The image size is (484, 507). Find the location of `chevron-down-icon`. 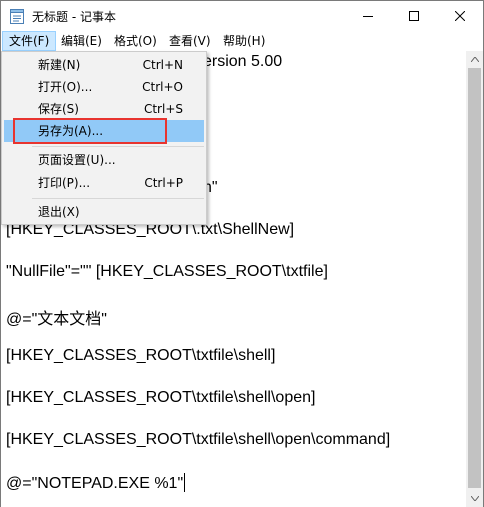

chevron-down-icon is located at coordinates (474, 498).